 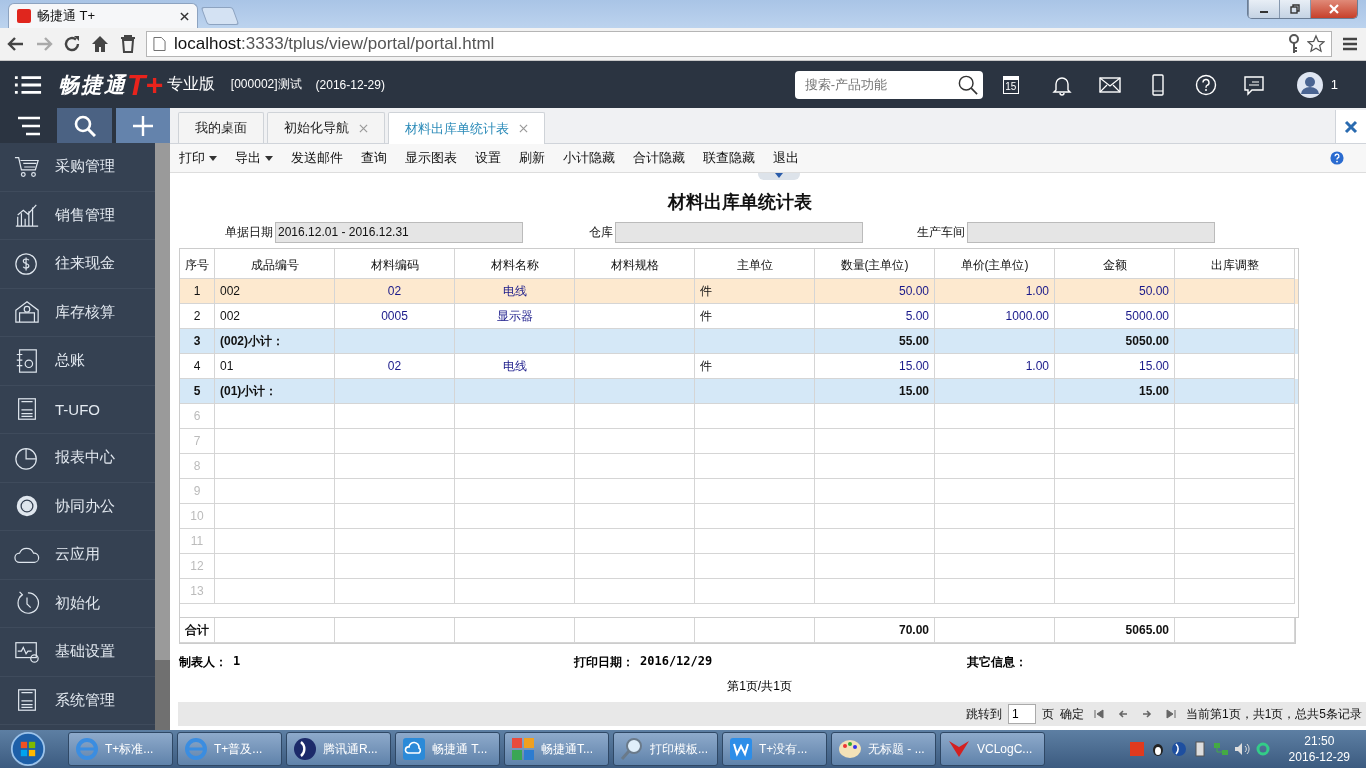 I want to click on calendar-icon: 15, so click(x=1010, y=84).